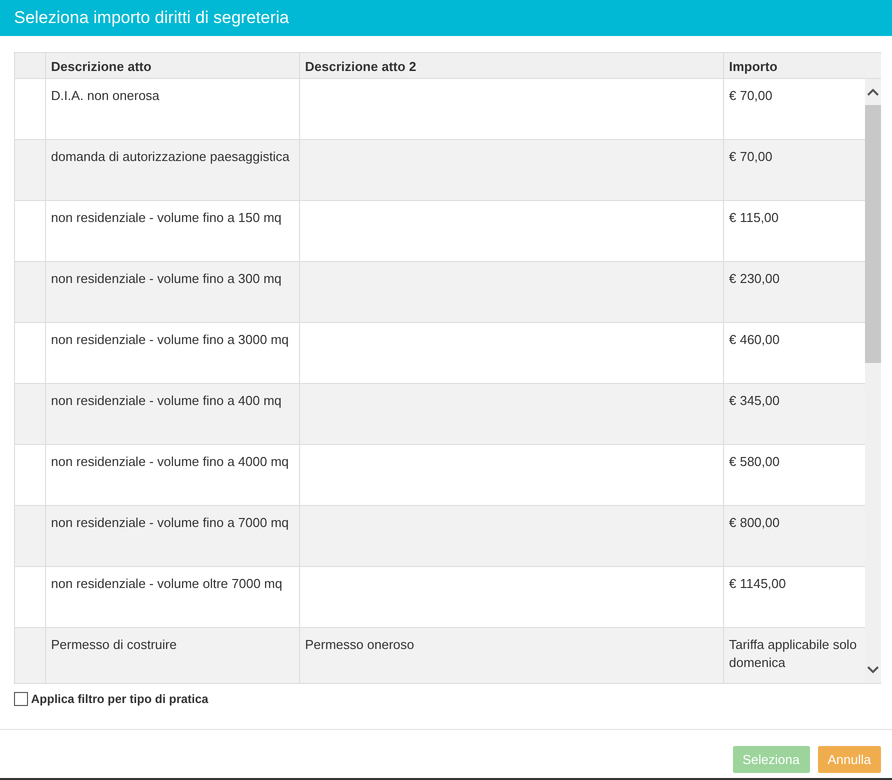  I want to click on table-cell: Permesso di costruire, so click(172, 655).